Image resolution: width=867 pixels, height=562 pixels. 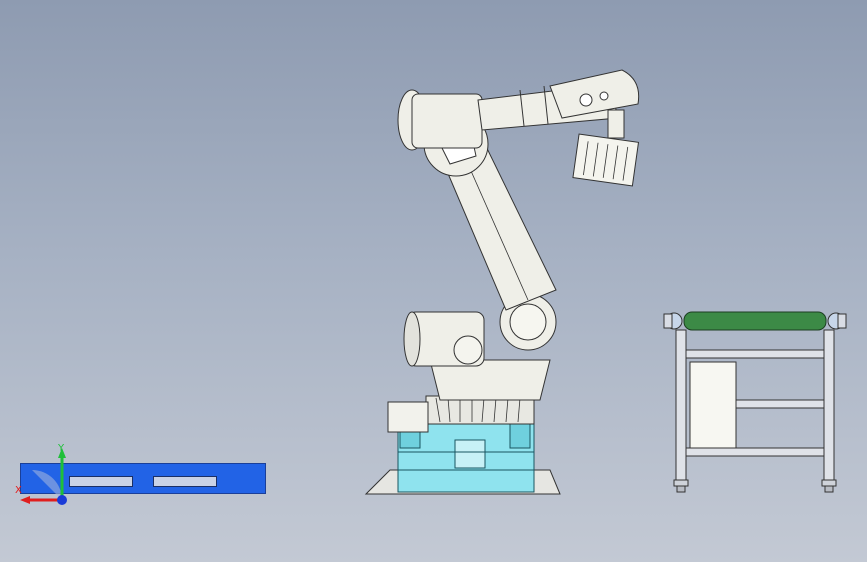 What do you see at coordinates (594, 94) in the screenshot?
I see `wrist-housing` at bounding box center [594, 94].